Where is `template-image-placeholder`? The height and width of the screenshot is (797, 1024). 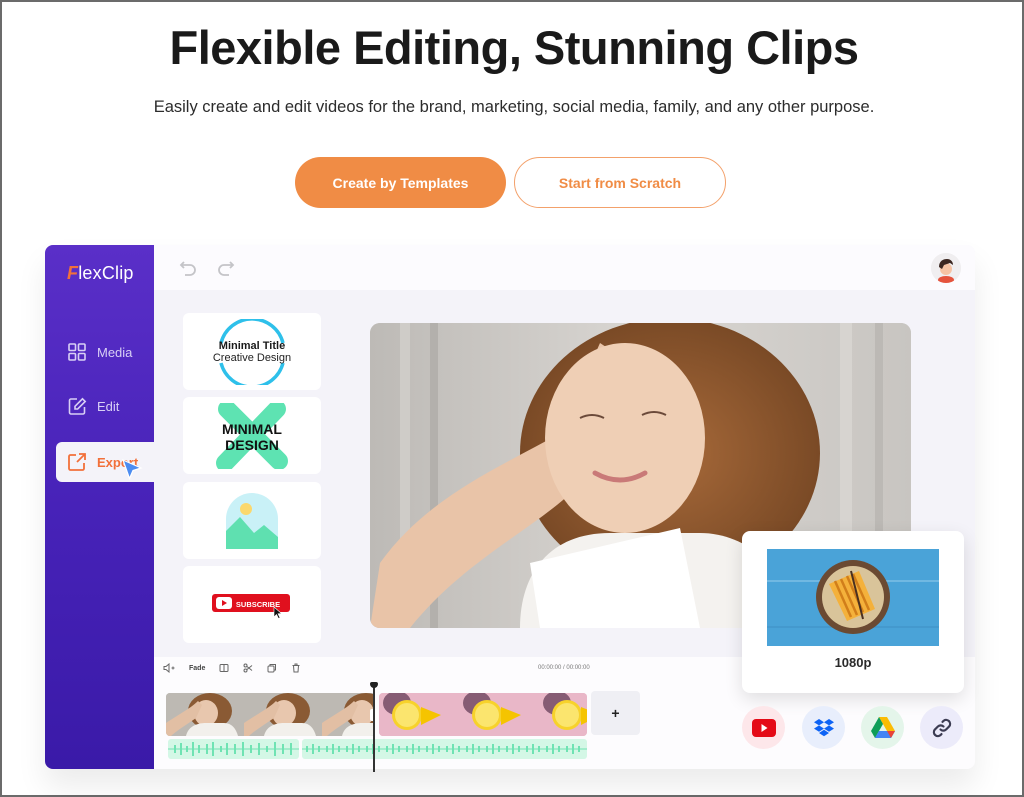
template-image-placeholder is located at coordinates (252, 520).